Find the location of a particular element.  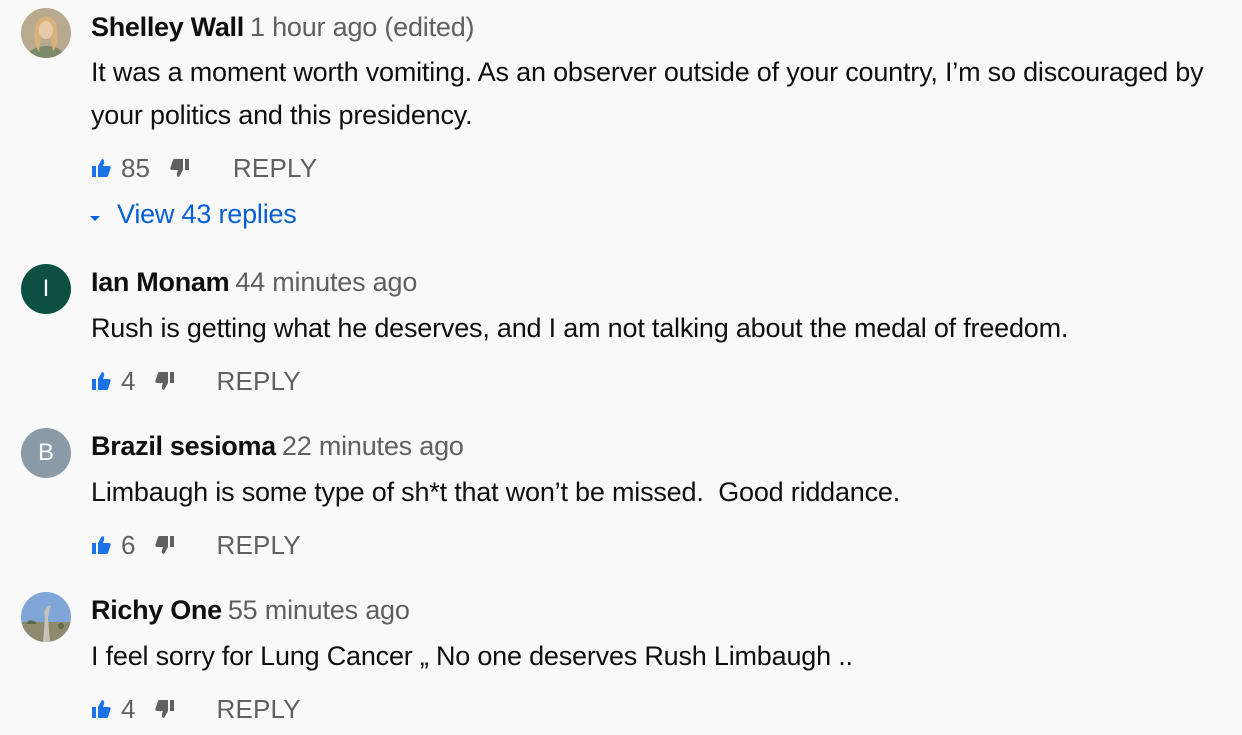

avatar-letter: I is located at coordinates (46, 288).